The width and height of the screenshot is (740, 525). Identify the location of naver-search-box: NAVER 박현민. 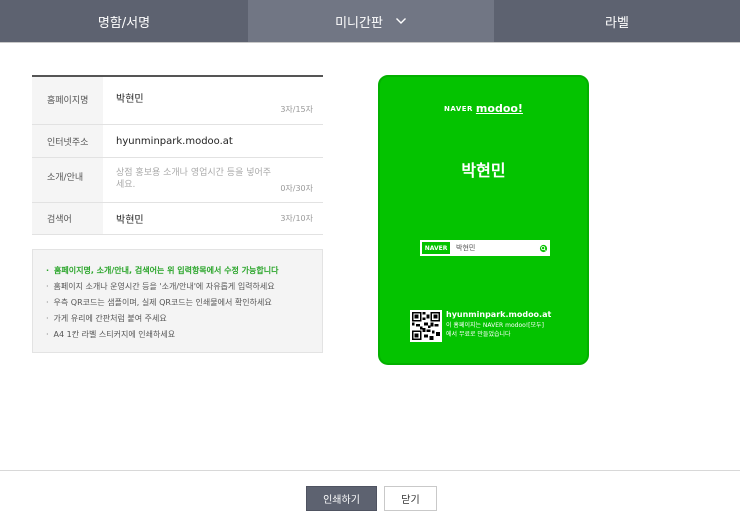
(485, 248).